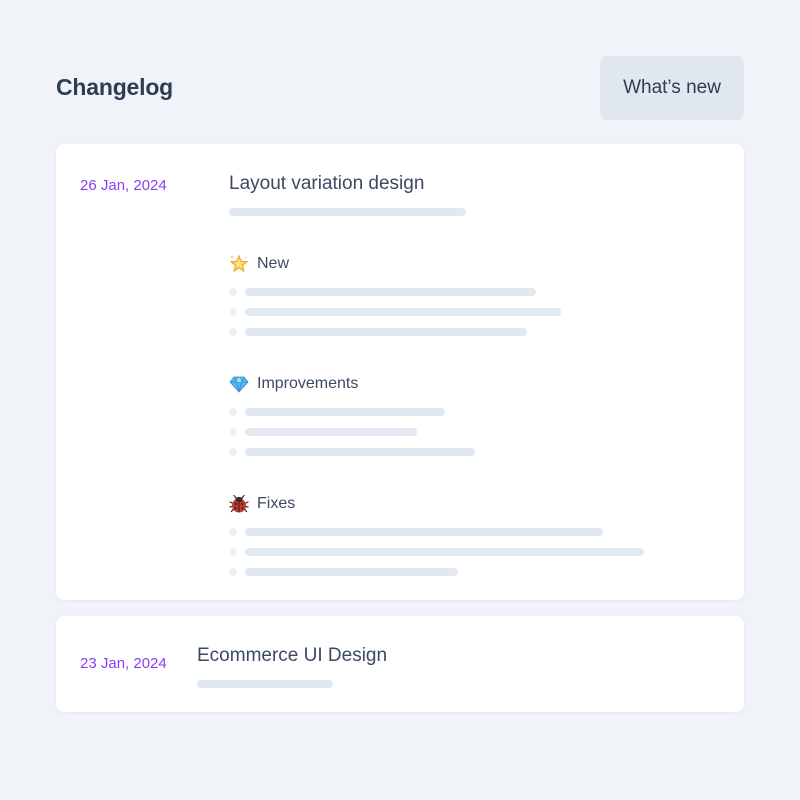 This screenshot has width=800, height=800. What do you see at coordinates (400, 664) in the screenshot?
I see `changelog-entry-card: 23 Jan, 2024 Ecommerce UI Design` at bounding box center [400, 664].